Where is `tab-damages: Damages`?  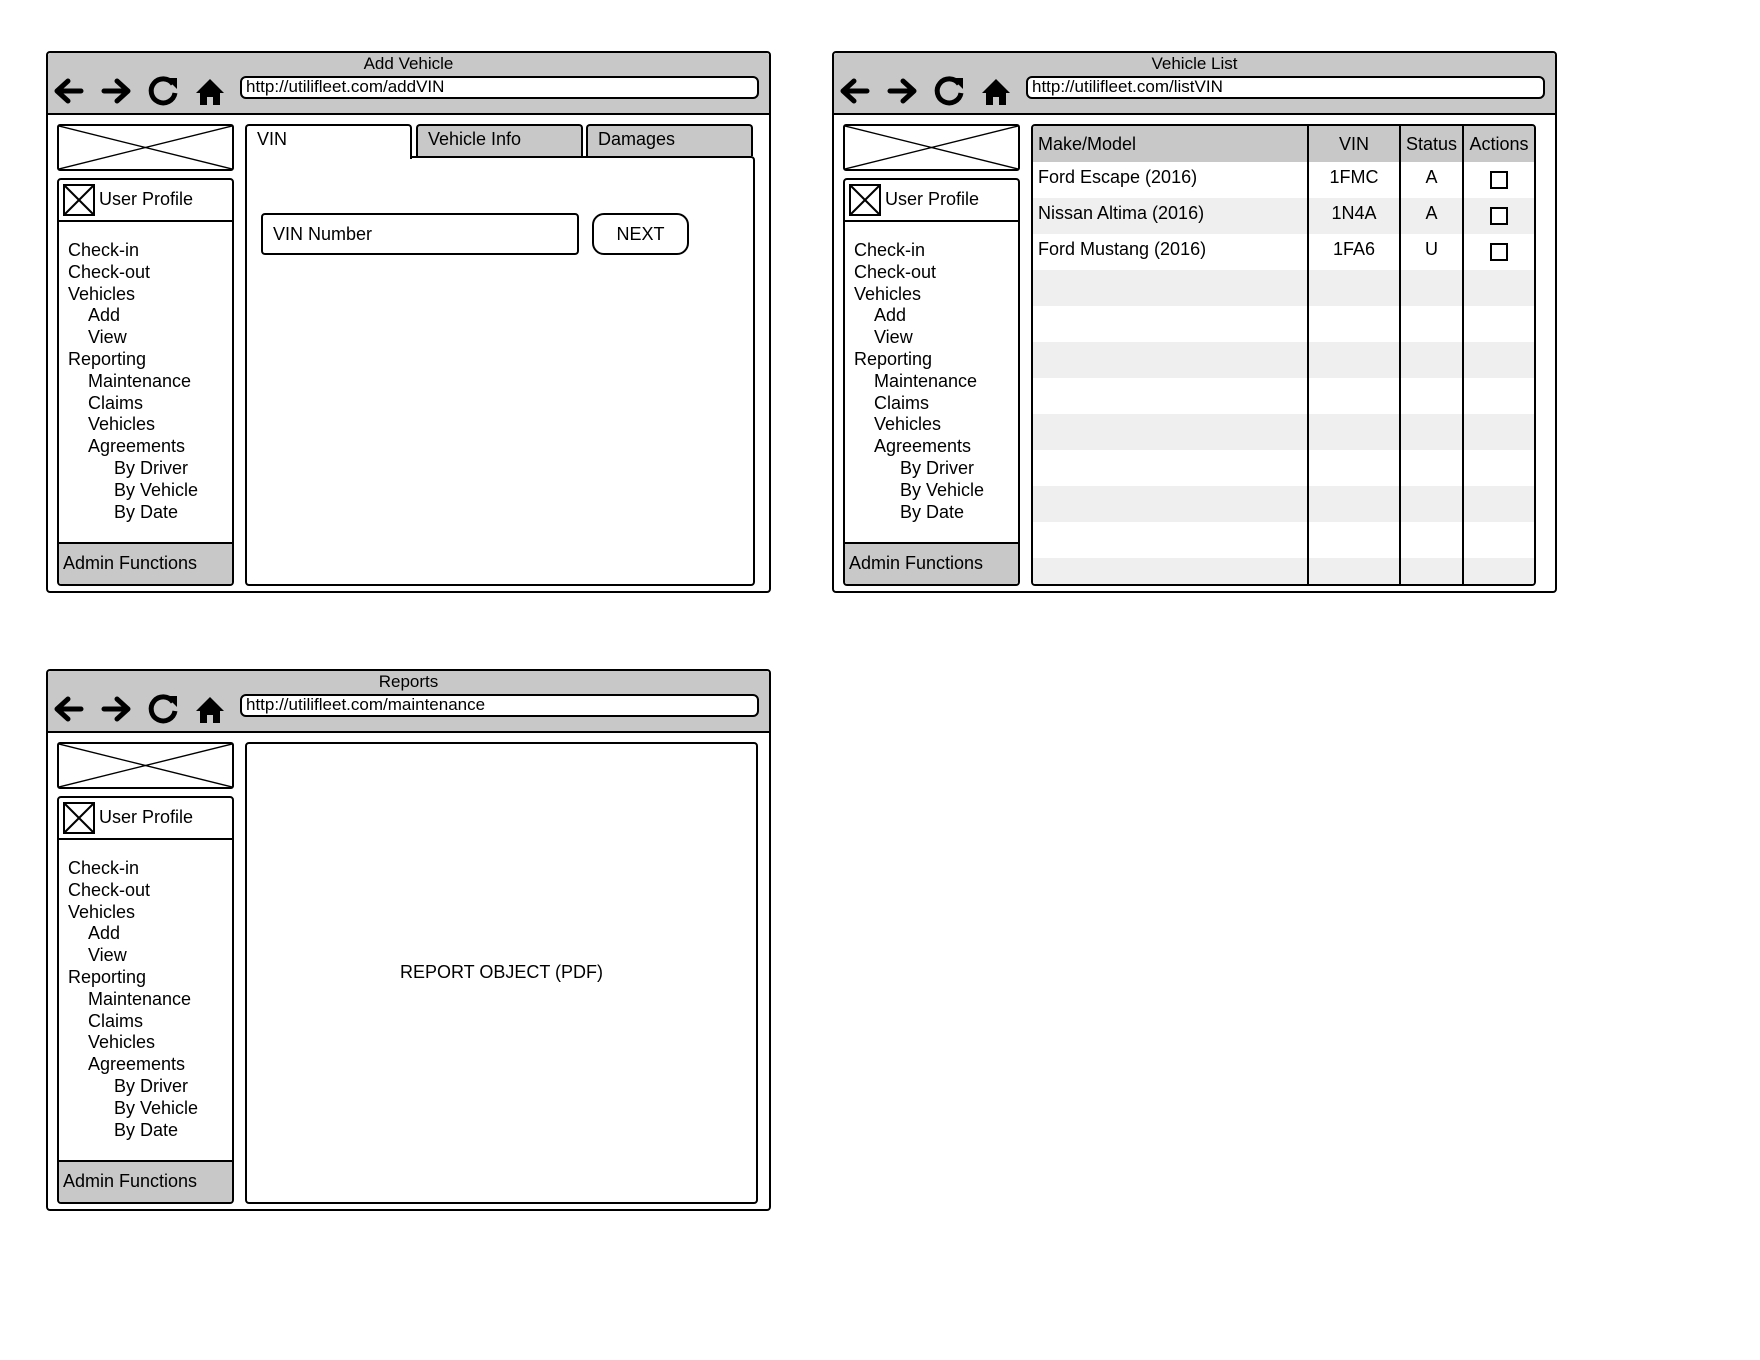
tab-damages: Damages is located at coordinates (669, 140).